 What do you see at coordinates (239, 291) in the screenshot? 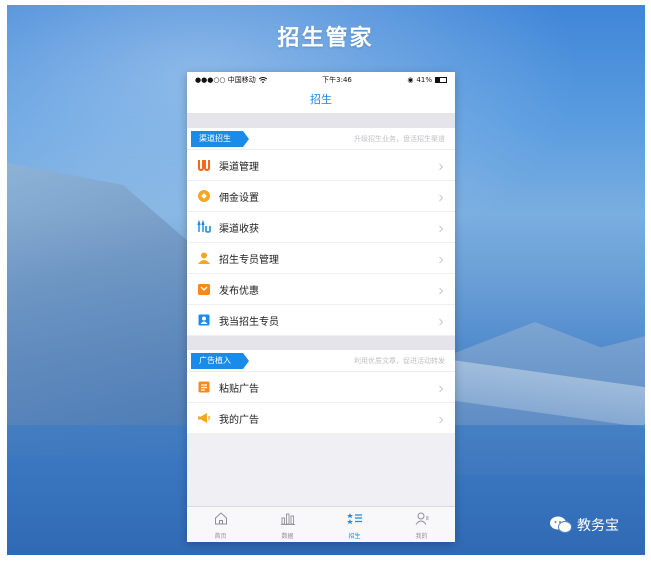
I see `menu-item-label: 发布优惠` at bounding box center [239, 291].